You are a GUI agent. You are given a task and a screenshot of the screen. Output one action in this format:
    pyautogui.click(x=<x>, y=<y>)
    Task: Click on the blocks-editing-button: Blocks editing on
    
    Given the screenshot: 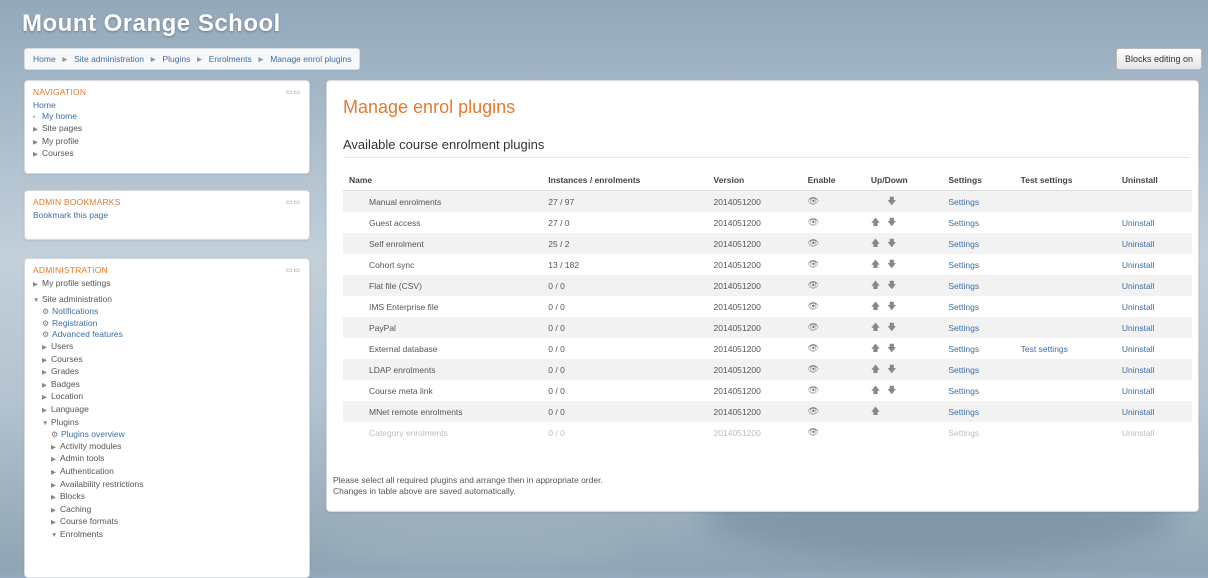 What is the action you would take?
    pyautogui.click(x=1158, y=59)
    